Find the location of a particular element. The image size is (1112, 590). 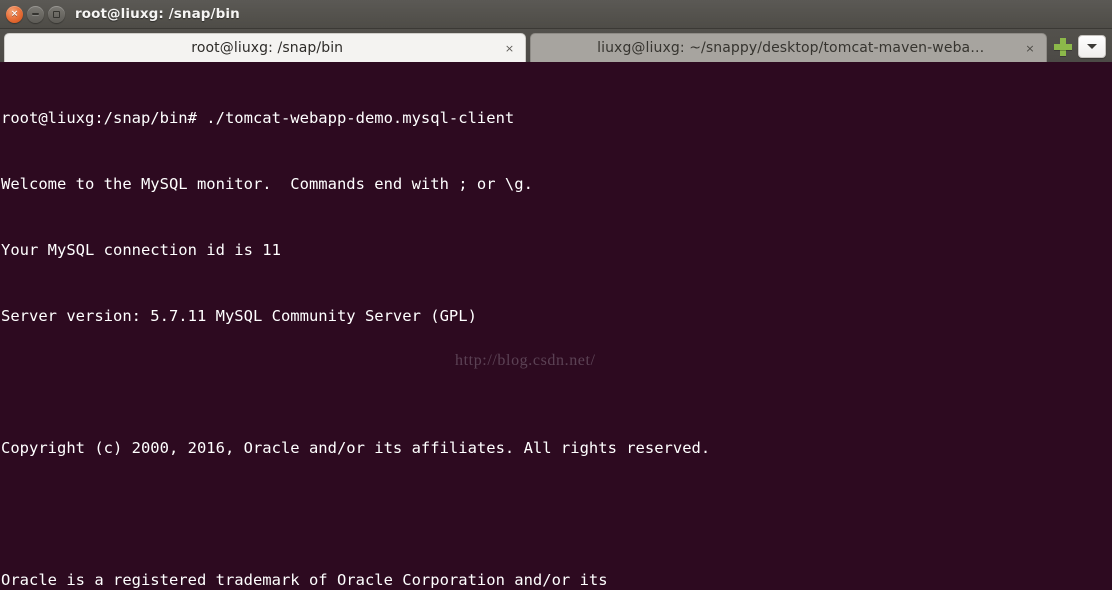

minimize-glyph is located at coordinates (35, 14).